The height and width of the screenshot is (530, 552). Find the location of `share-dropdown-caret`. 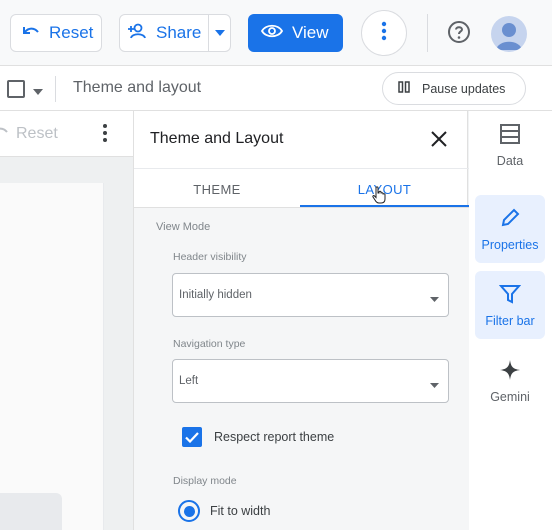

share-dropdown-caret is located at coordinates (219, 33).